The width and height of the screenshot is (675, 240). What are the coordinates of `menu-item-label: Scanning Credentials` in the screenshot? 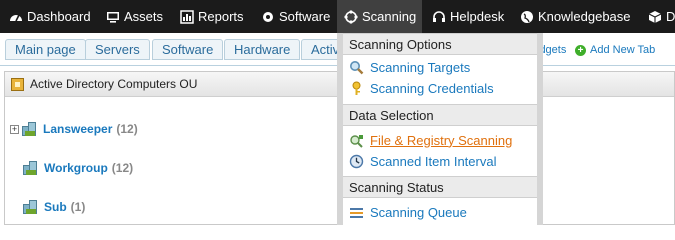 It's located at (432, 88).